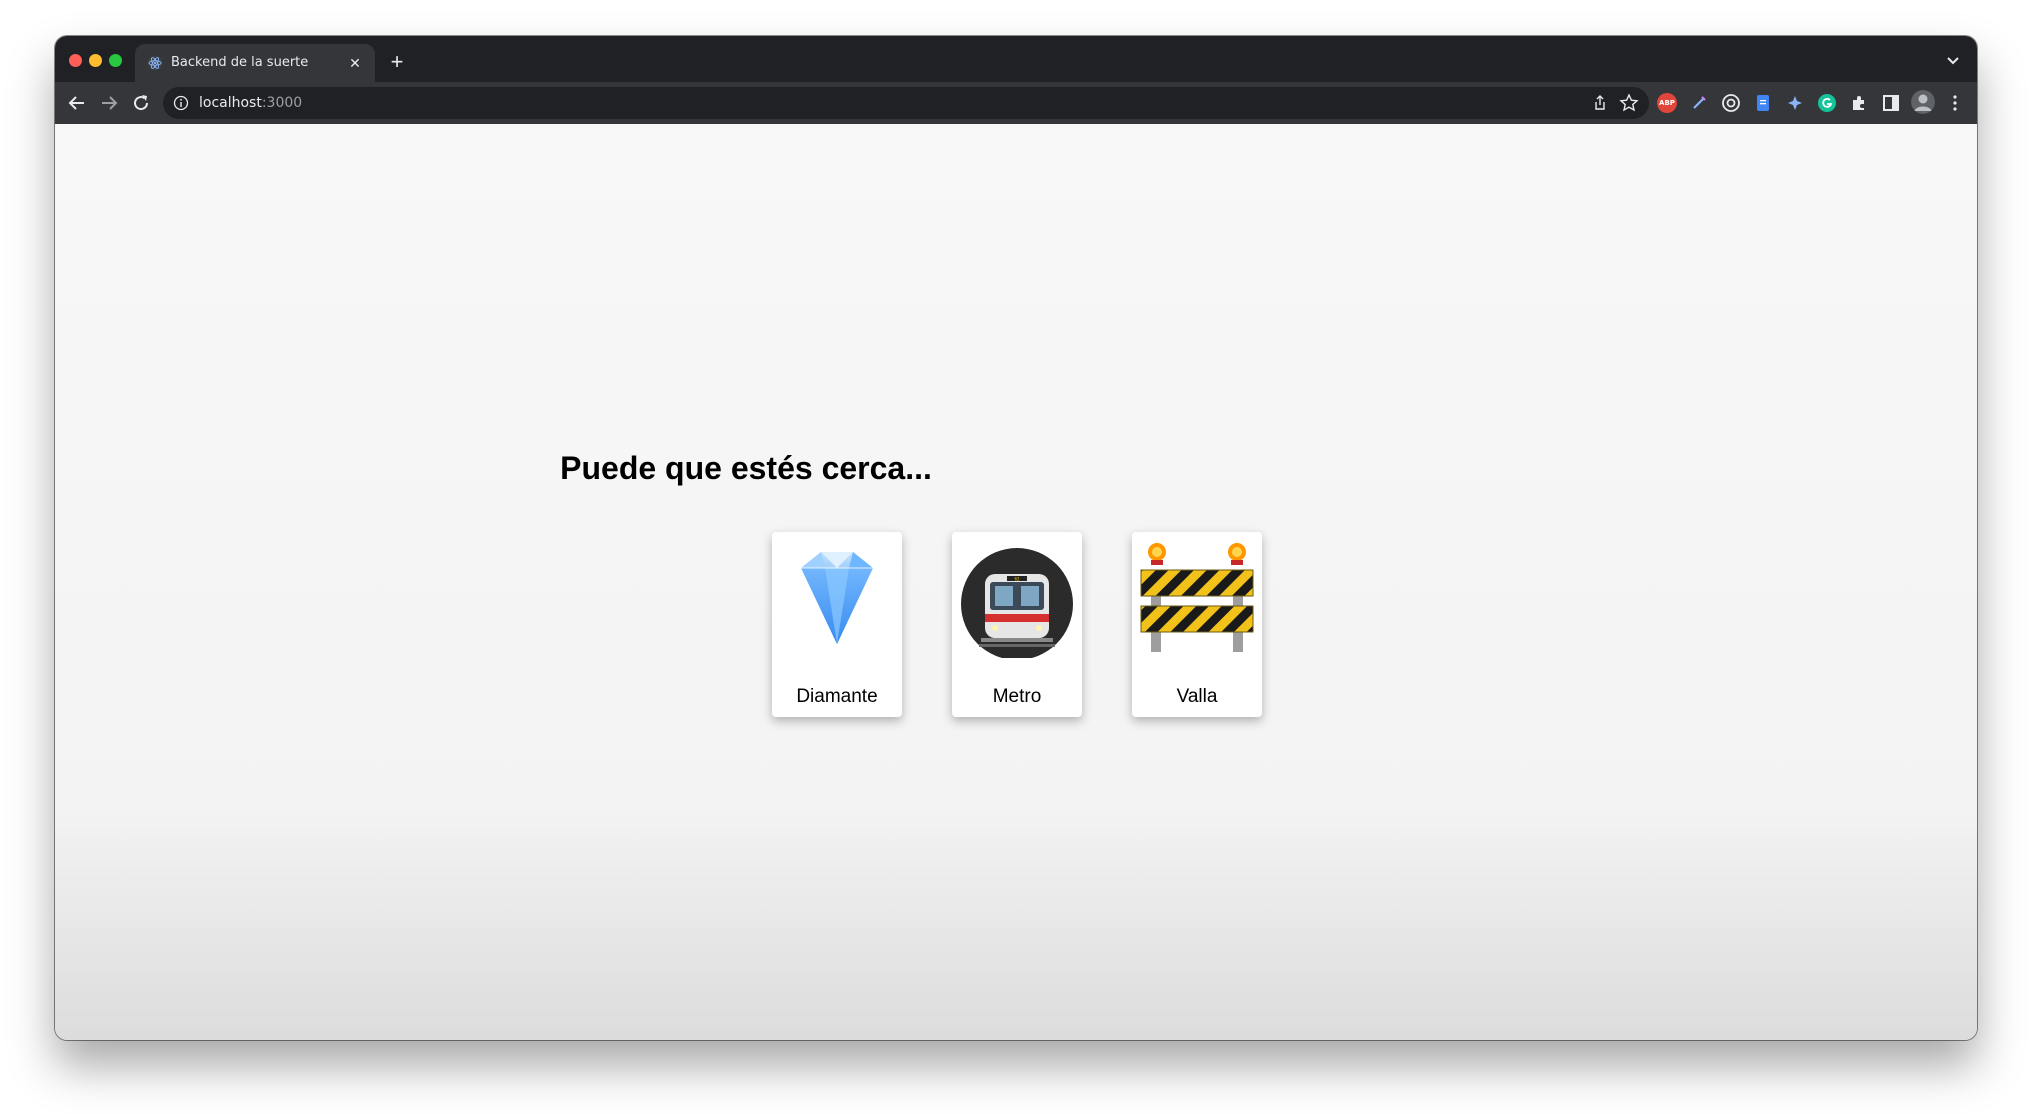  Describe the element at coordinates (1923, 102) in the screenshot. I see `avatar` at that location.